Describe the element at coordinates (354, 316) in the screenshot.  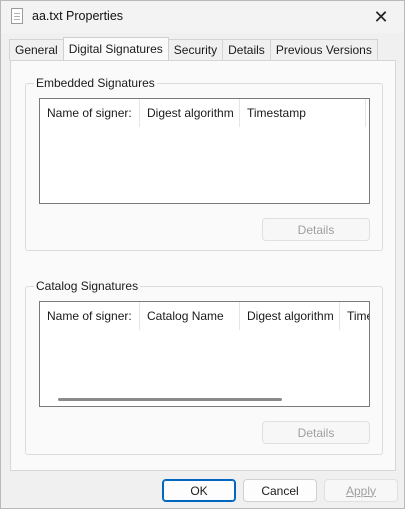
I see `column-header-time: Time` at that location.